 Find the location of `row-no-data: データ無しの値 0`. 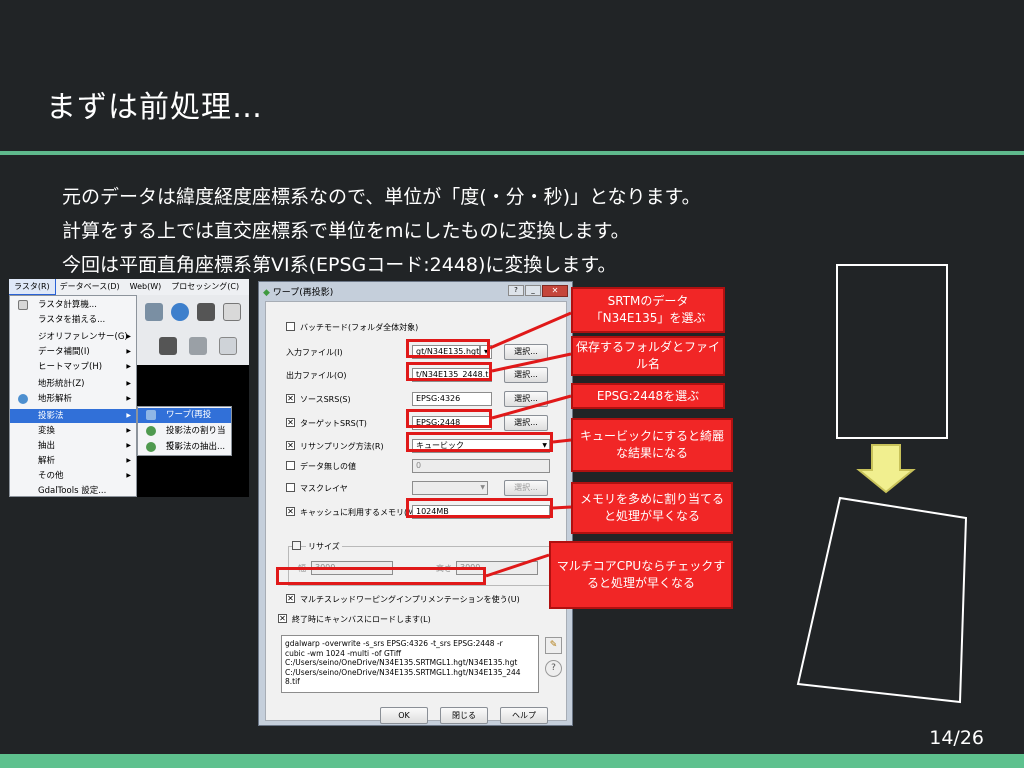

row-no-data: データ無しの値 0 is located at coordinates (417, 466).